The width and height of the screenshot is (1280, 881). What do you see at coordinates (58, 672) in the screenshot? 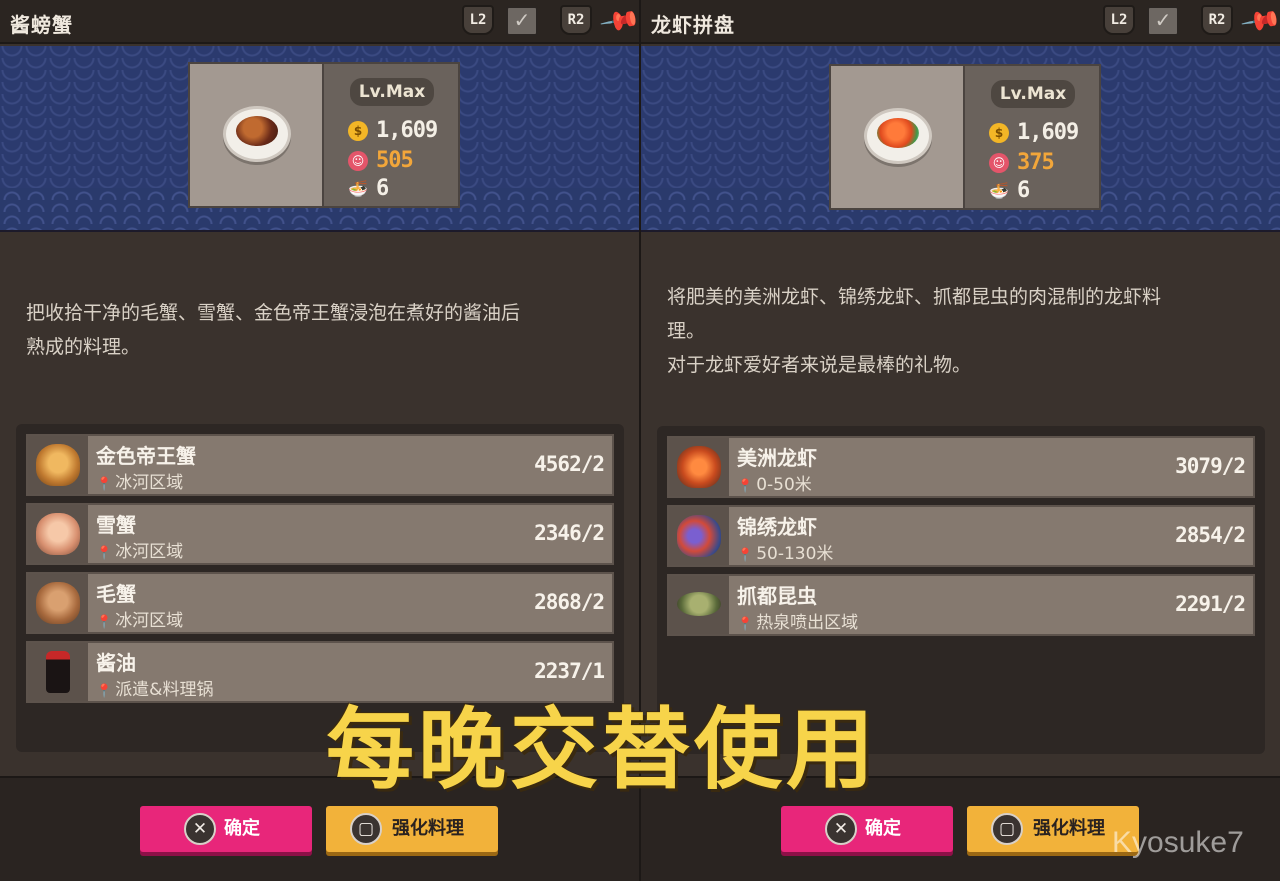
I see `soy-sauce-icon` at bounding box center [58, 672].